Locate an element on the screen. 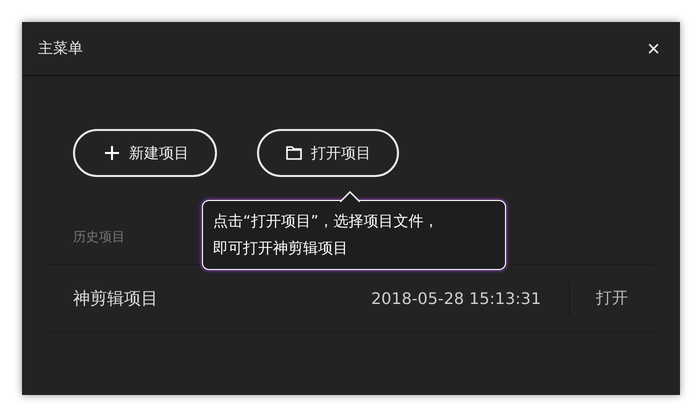 Image resolution: width=700 pixels, height=416 pixels. close-button: × is located at coordinates (653, 49).